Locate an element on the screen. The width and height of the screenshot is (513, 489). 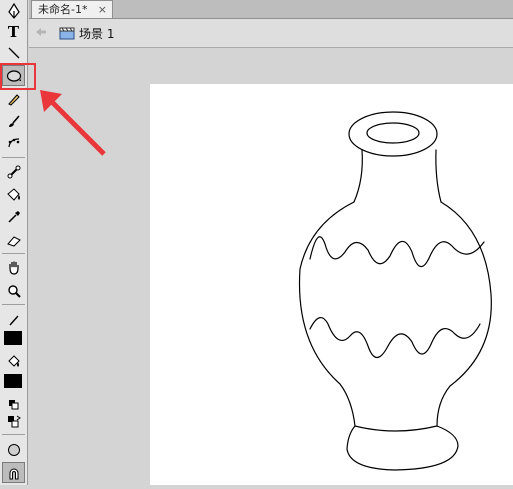
vase-rim-outer is located at coordinates (393, 134).